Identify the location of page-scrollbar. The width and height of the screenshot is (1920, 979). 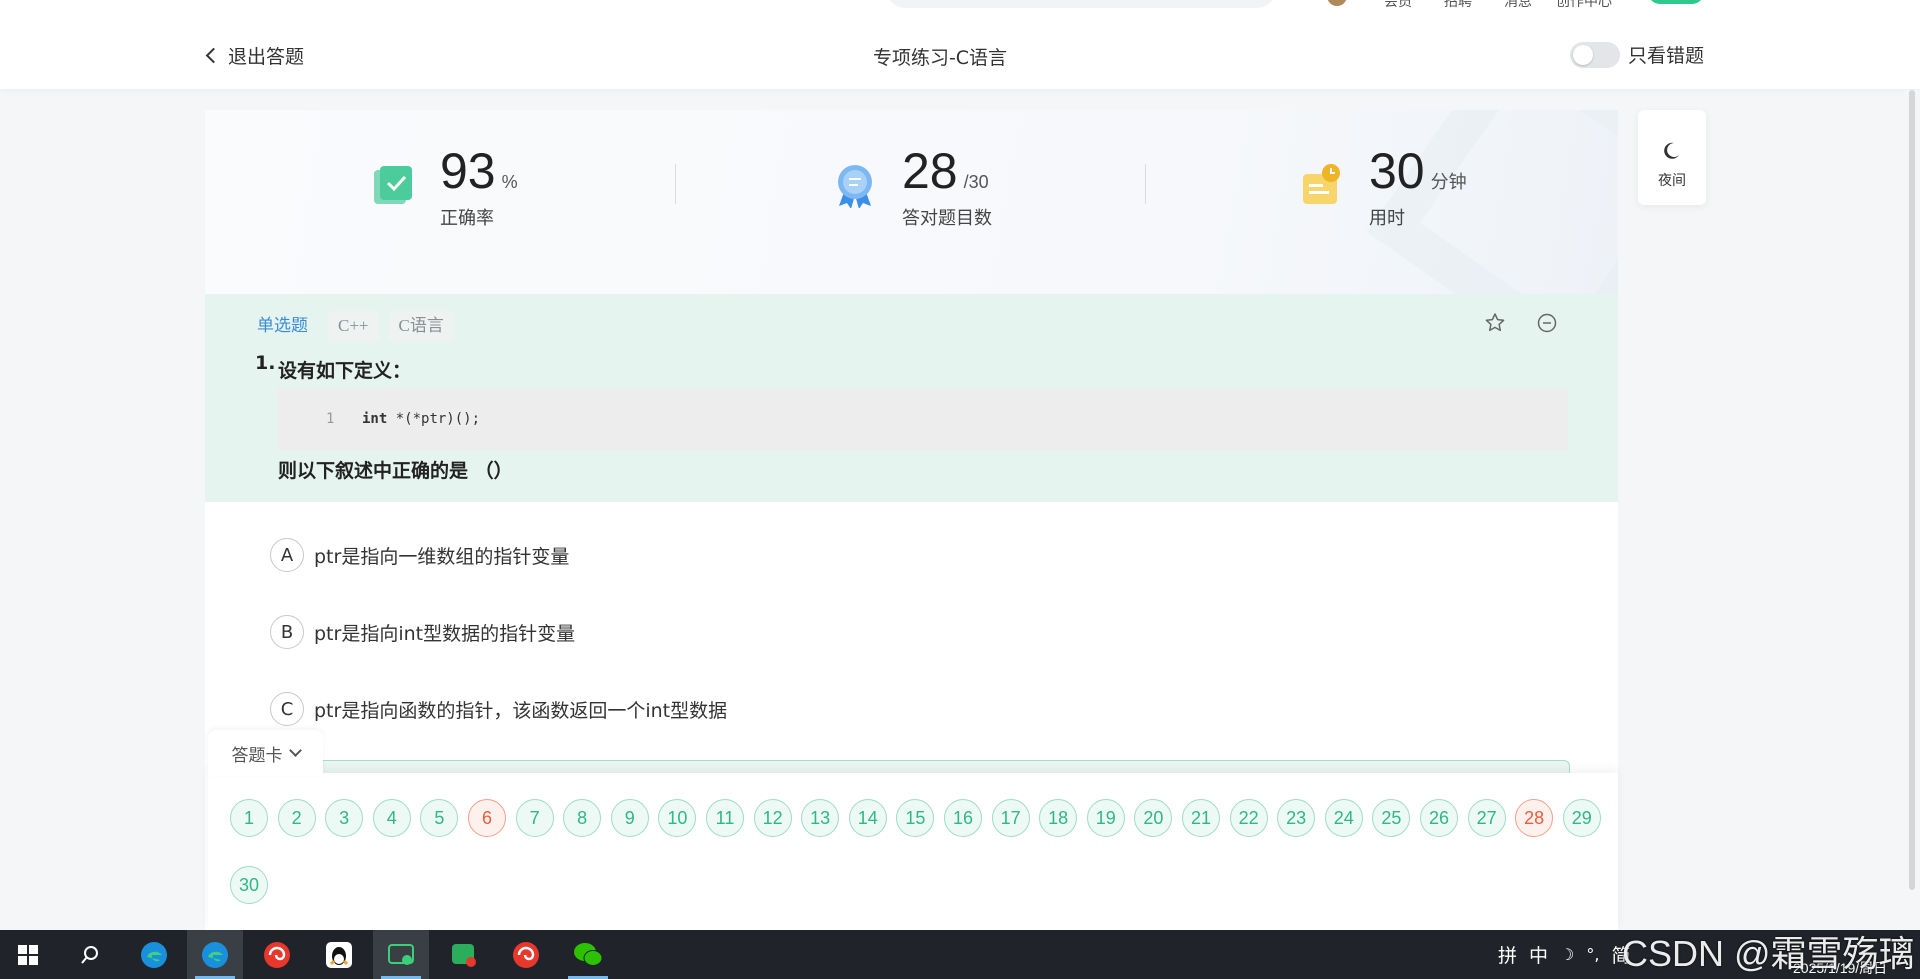
(1912, 510).